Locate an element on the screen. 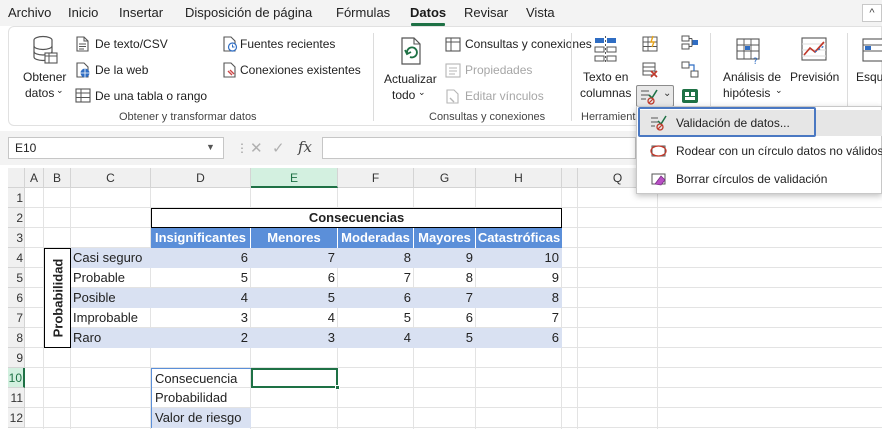 The height and width of the screenshot is (429, 882). menu-inicio: Inicio is located at coordinates (83, 12).